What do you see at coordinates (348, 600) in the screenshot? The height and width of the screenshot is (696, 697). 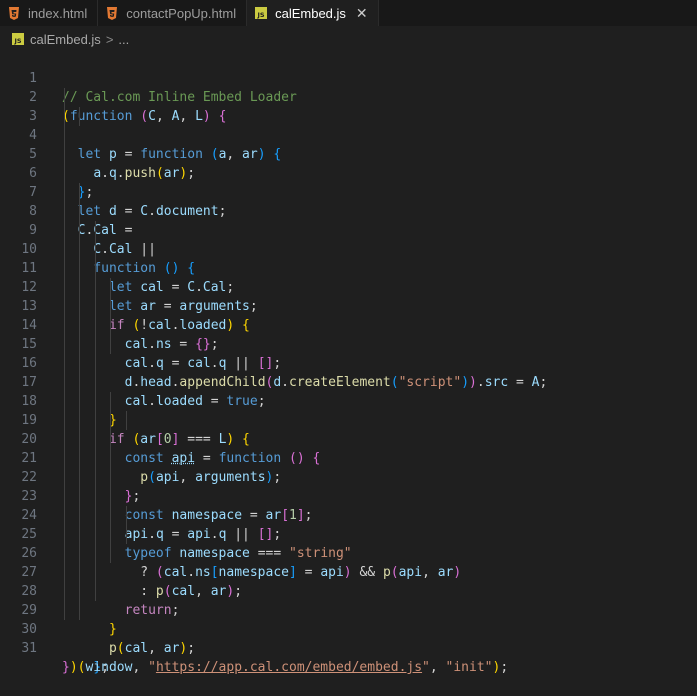 I see `code-line: 28 }` at bounding box center [348, 600].